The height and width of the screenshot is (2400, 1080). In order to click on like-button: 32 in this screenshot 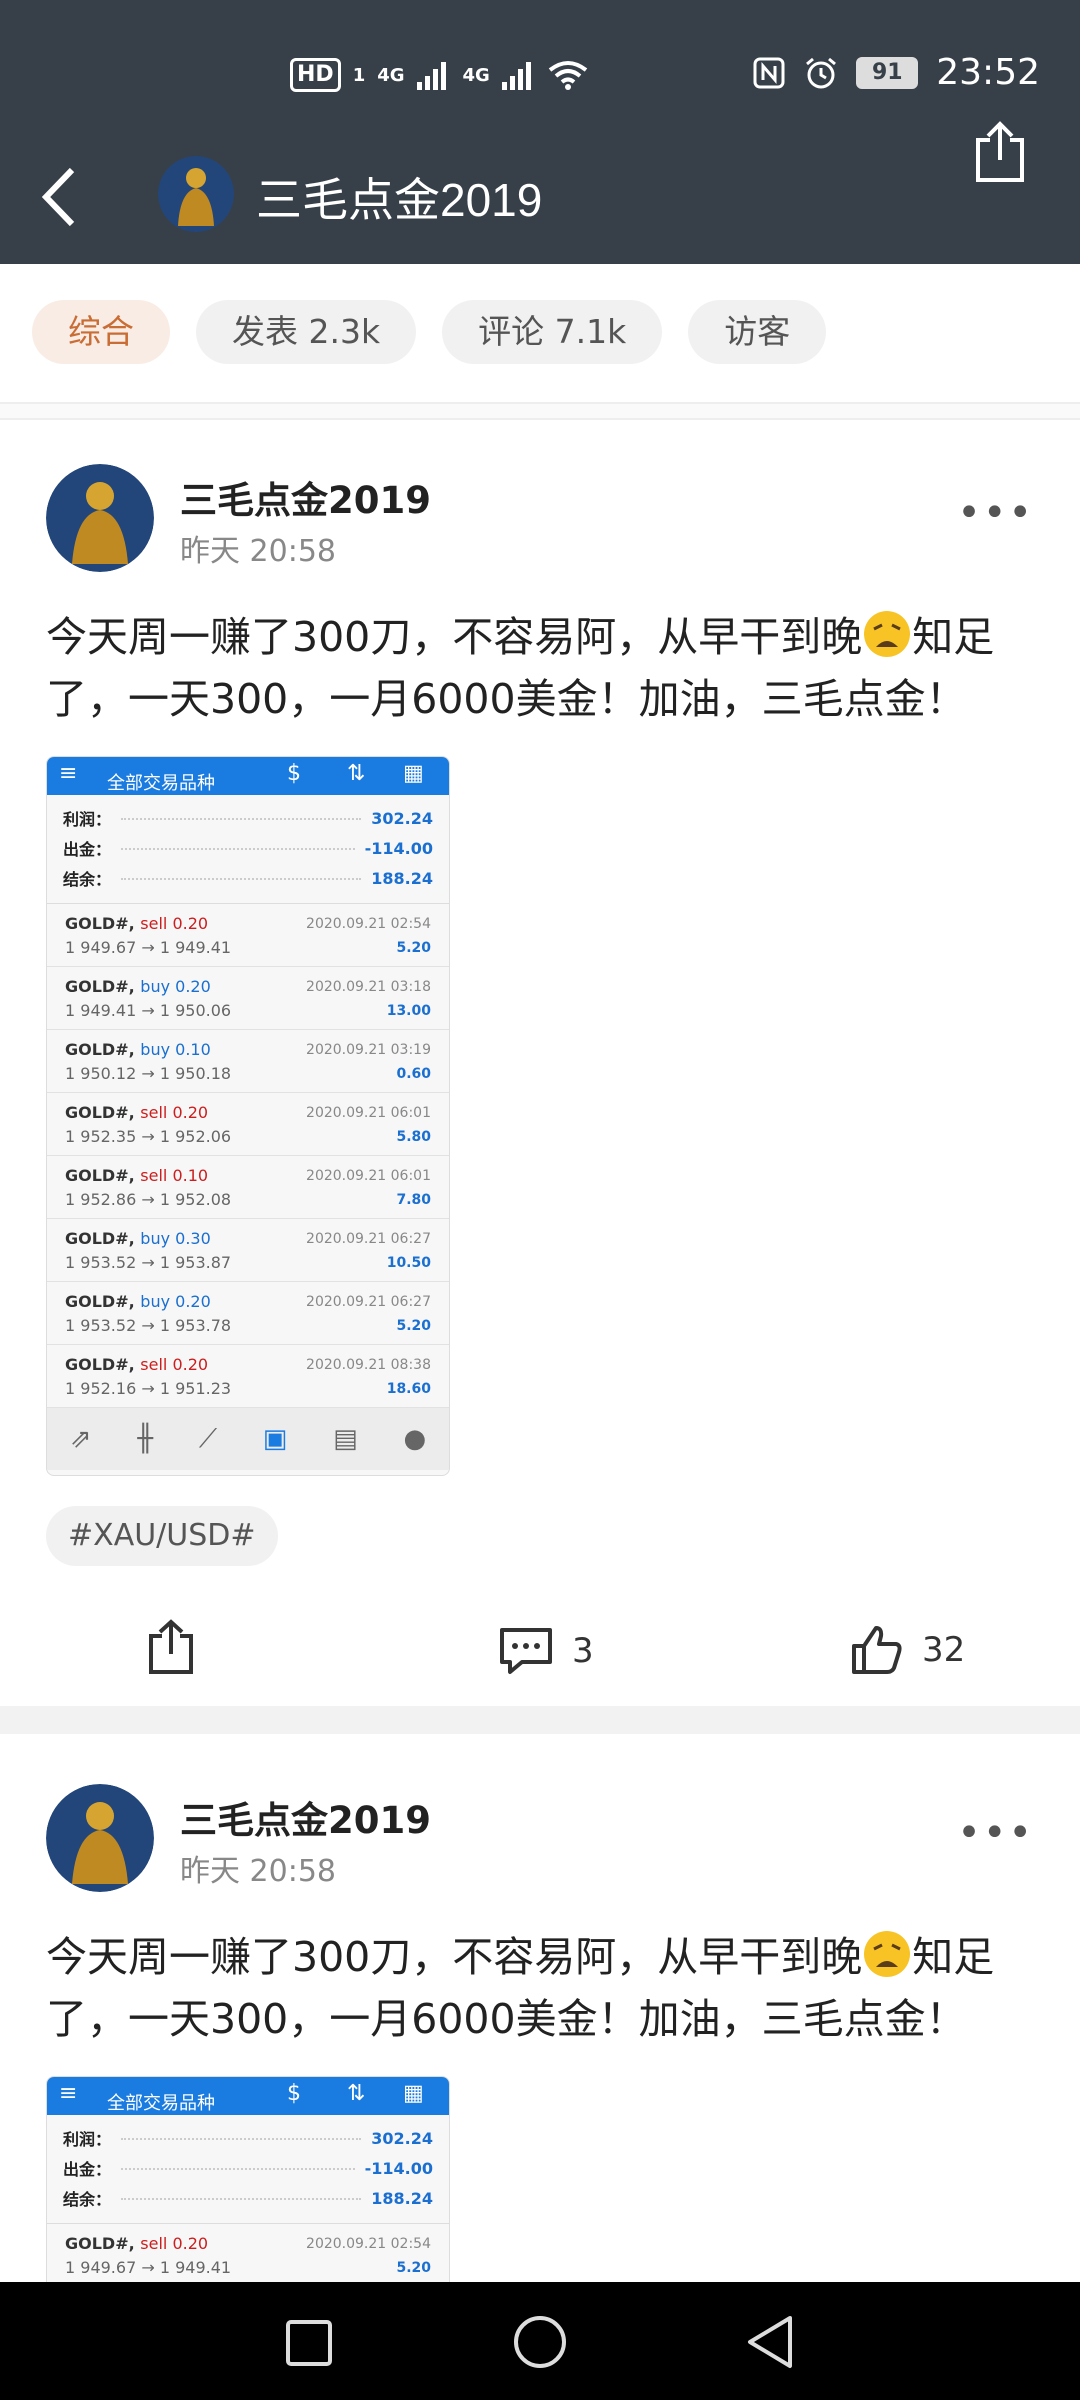, I will do `click(907, 1650)`.